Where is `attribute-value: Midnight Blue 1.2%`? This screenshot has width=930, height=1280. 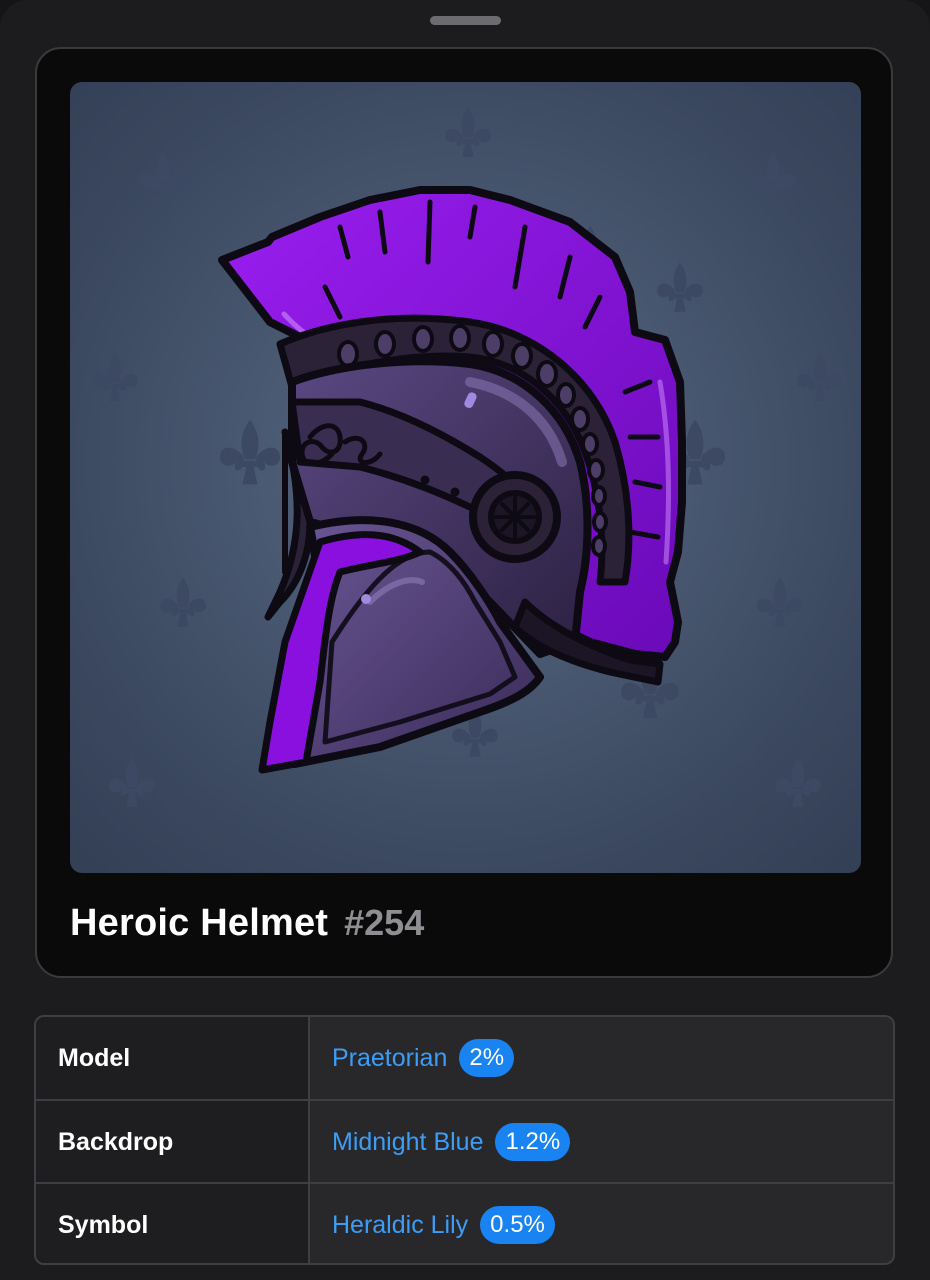 attribute-value: Midnight Blue 1.2% is located at coordinates (601, 1142).